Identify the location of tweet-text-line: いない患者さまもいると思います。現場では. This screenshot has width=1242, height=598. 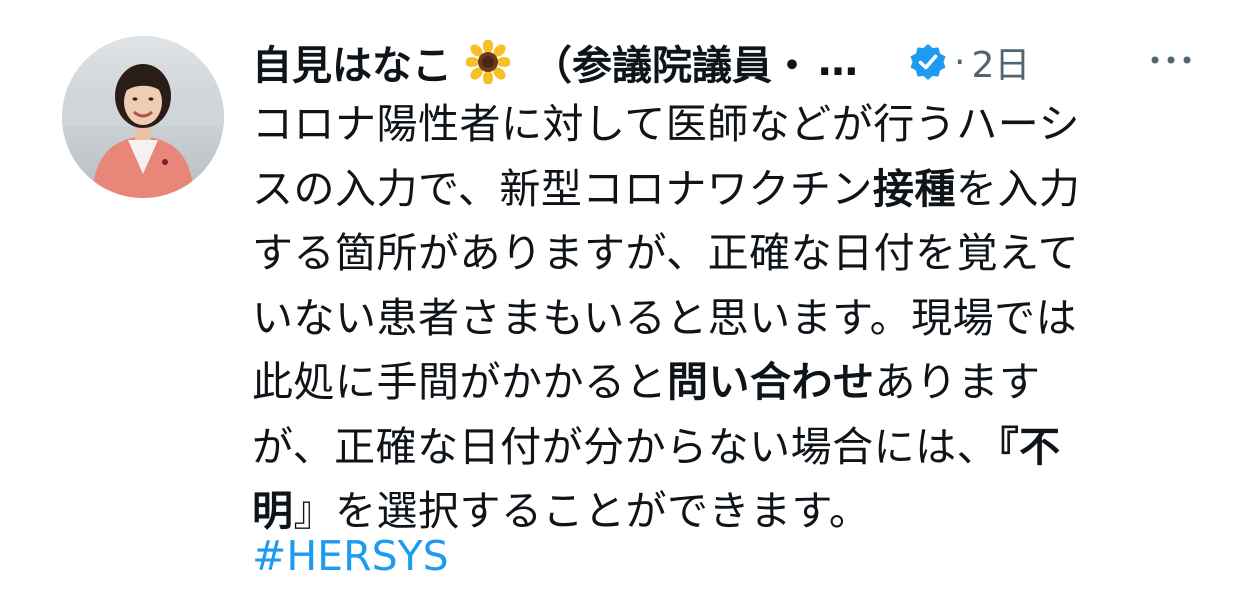
(712, 318).